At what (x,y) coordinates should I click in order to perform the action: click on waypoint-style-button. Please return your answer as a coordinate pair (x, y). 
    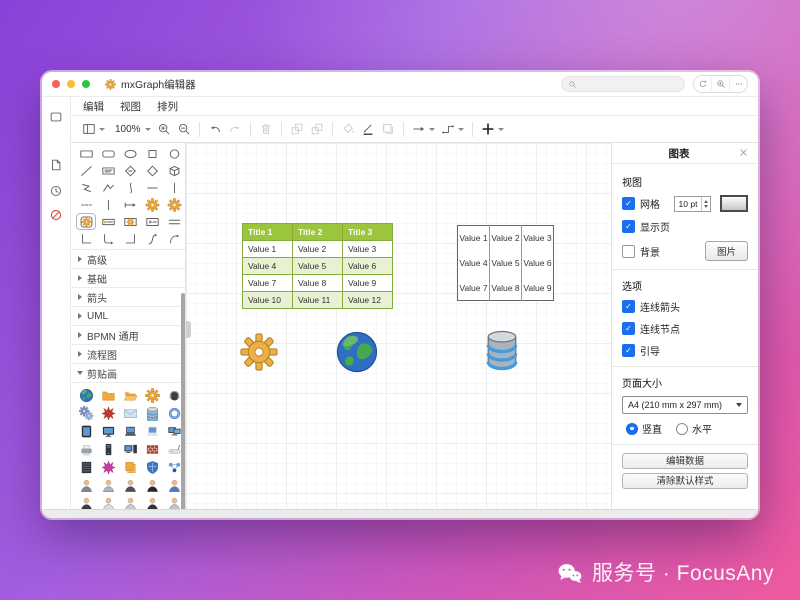
    Looking at the image, I should click on (452, 129).